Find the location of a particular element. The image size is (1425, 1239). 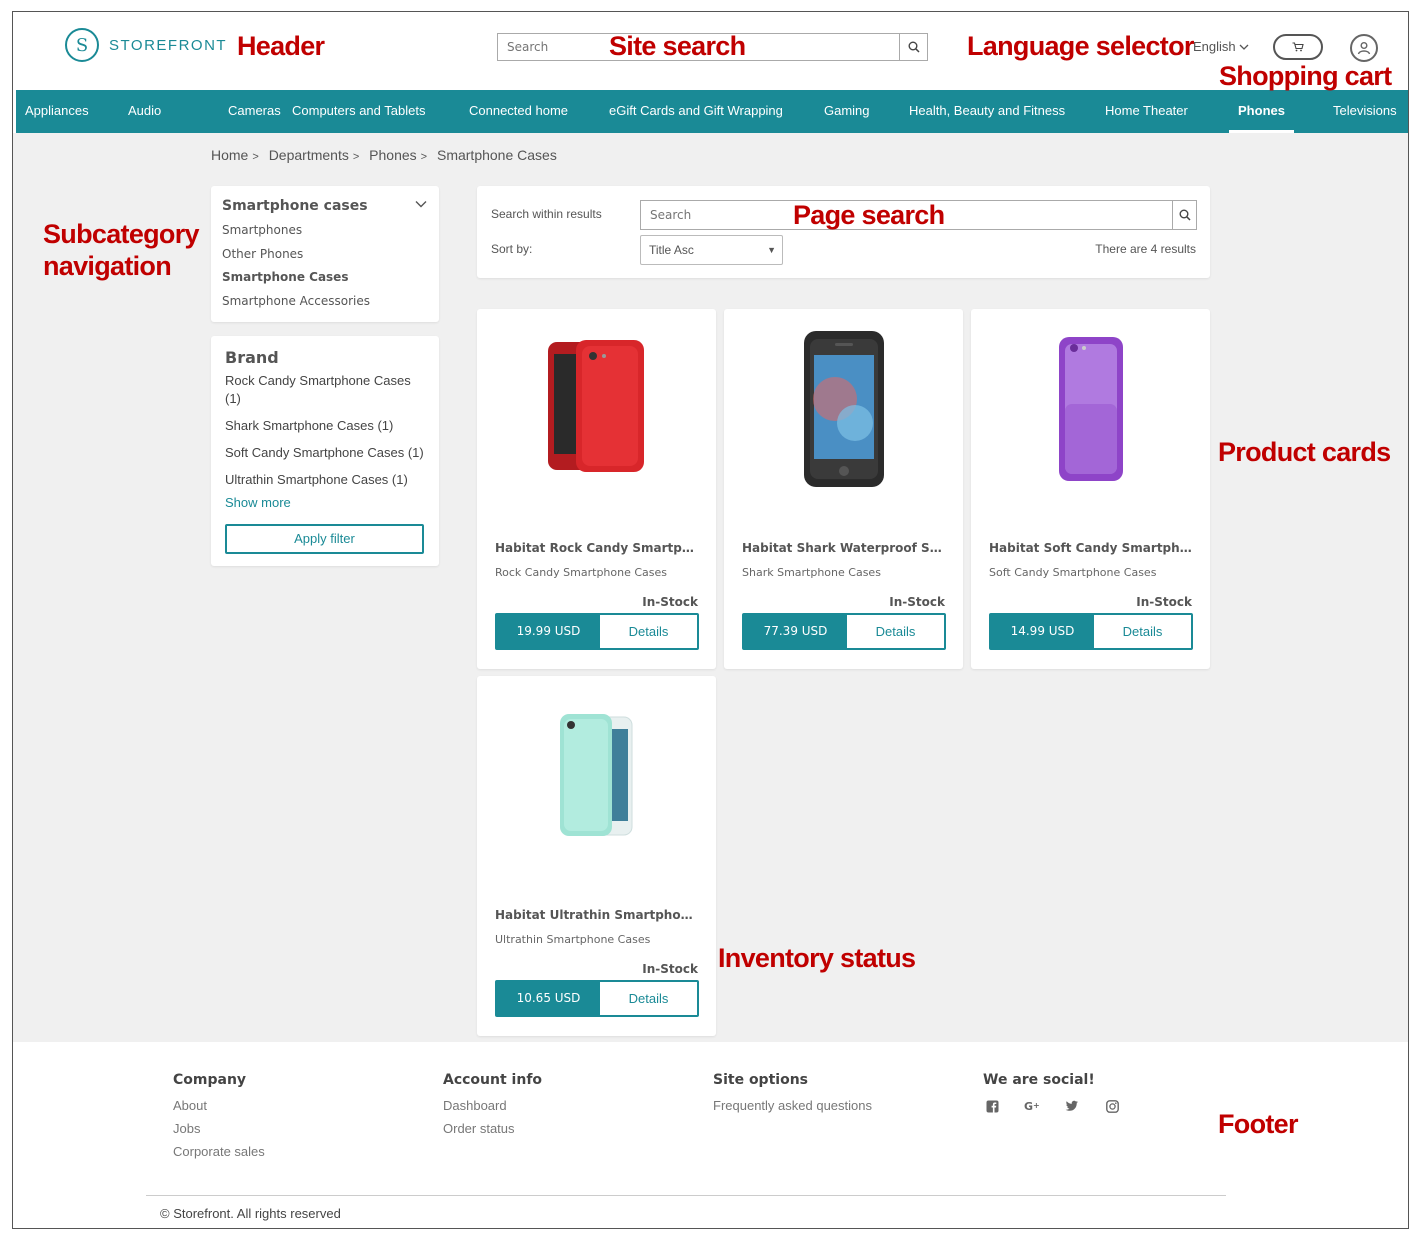

annotation-inventory-status: Inventory status is located at coordinates (817, 958).